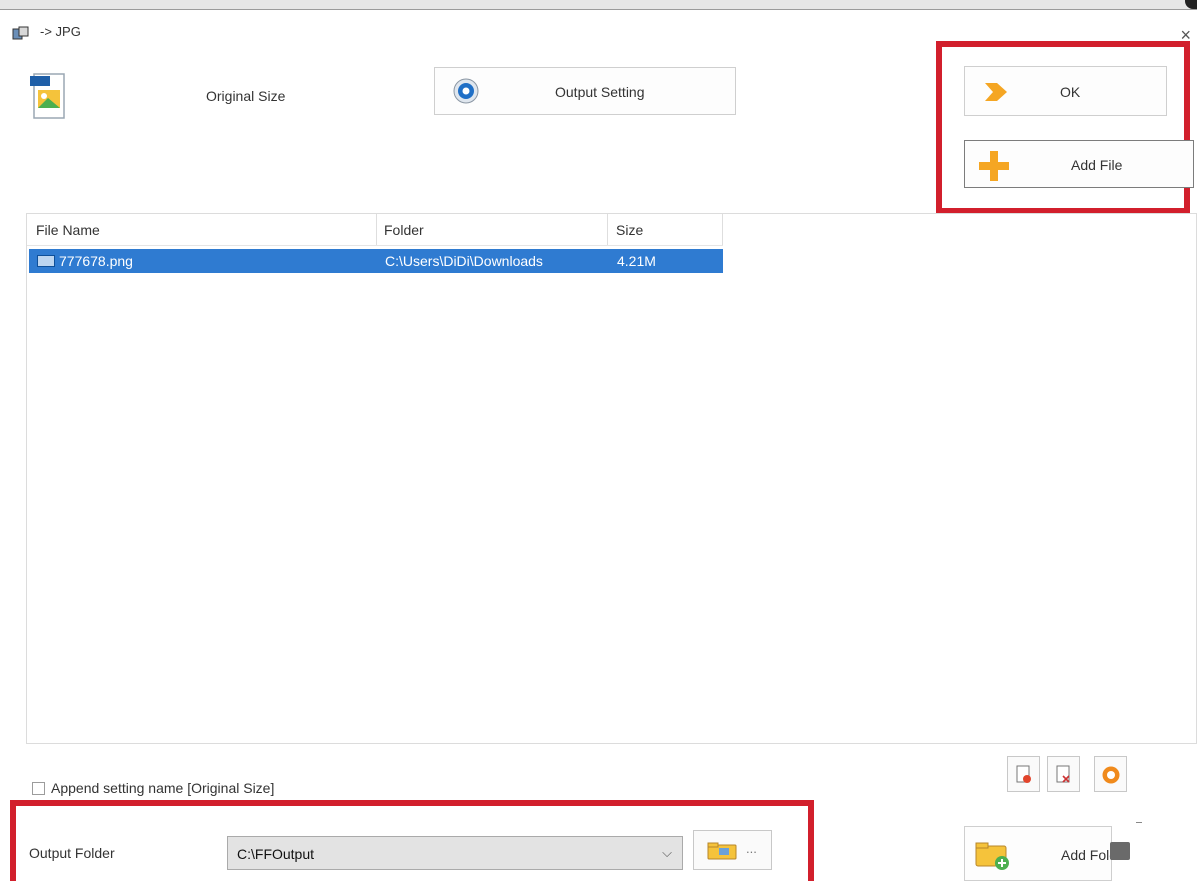  Describe the element at coordinates (629, 230) in the screenshot. I see `column-size: Size` at that location.